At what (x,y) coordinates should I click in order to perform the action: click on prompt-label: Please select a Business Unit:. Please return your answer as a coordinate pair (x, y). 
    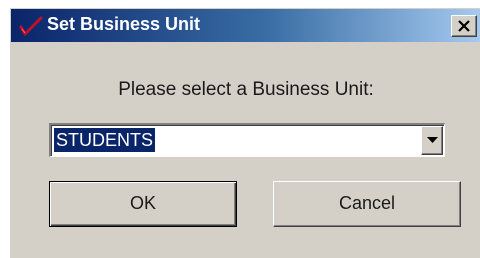
    Looking at the image, I should click on (246, 89).